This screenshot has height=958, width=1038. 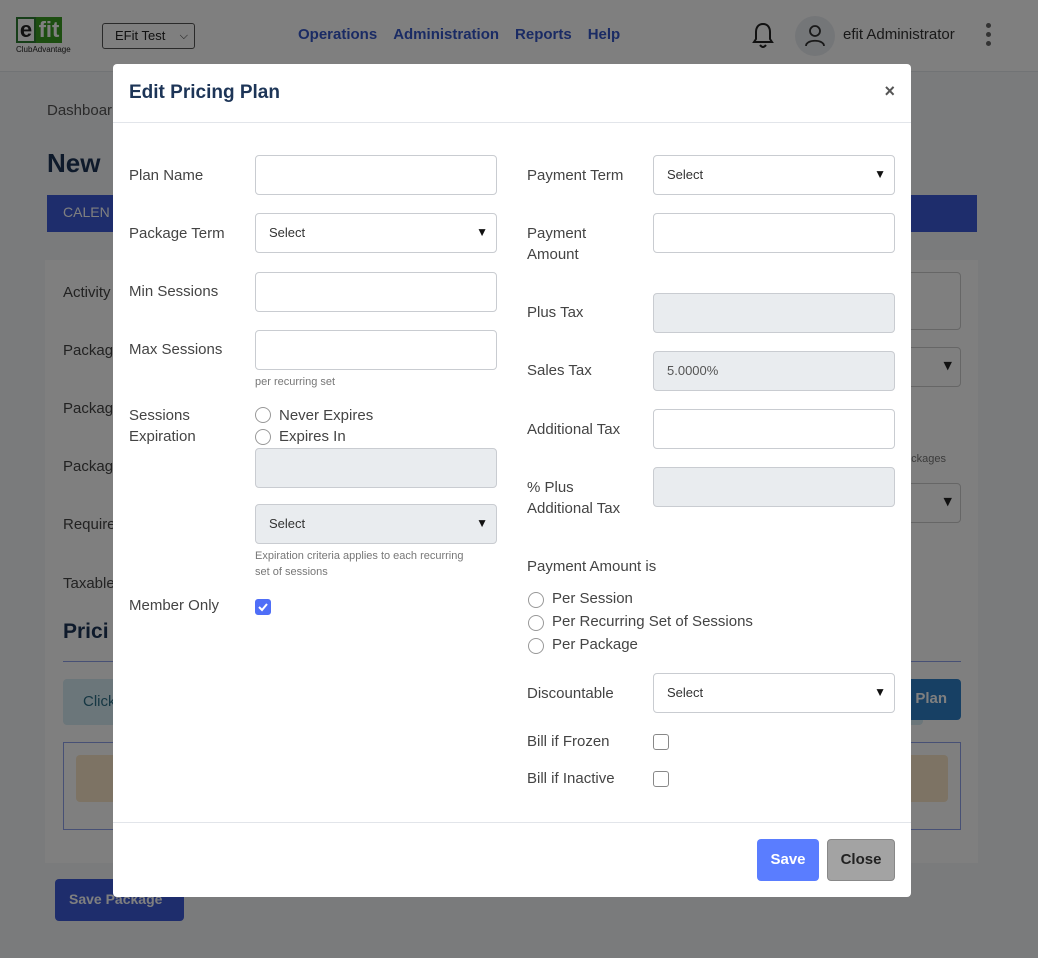 I want to click on plus-additional-tax-label: % Plus, so click(x=550, y=487).